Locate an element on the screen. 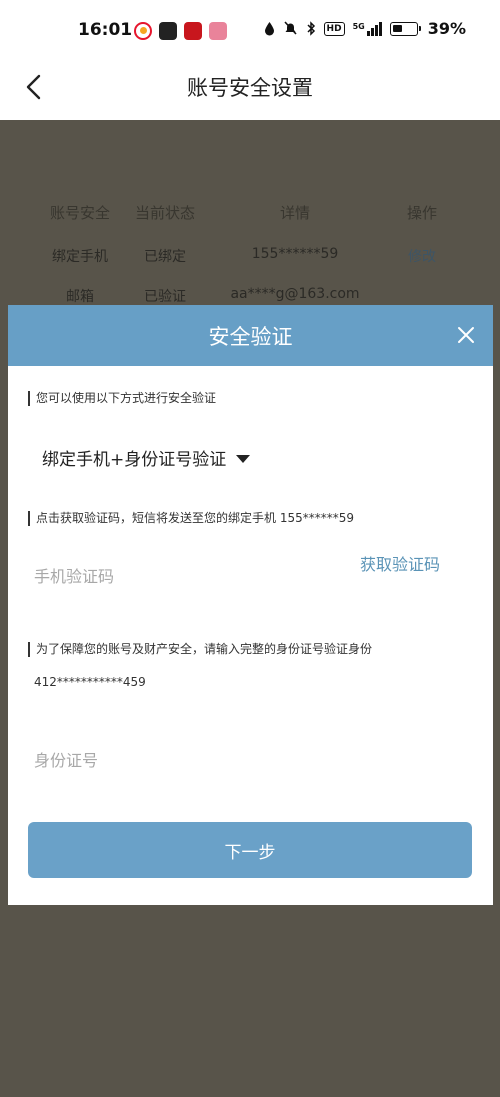 Image resolution: width=500 pixels, height=1097 pixels. sms-hint: 点击获取验证码，短信将发送至您的绑定手机 155******59 is located at coordinates (191, 518).